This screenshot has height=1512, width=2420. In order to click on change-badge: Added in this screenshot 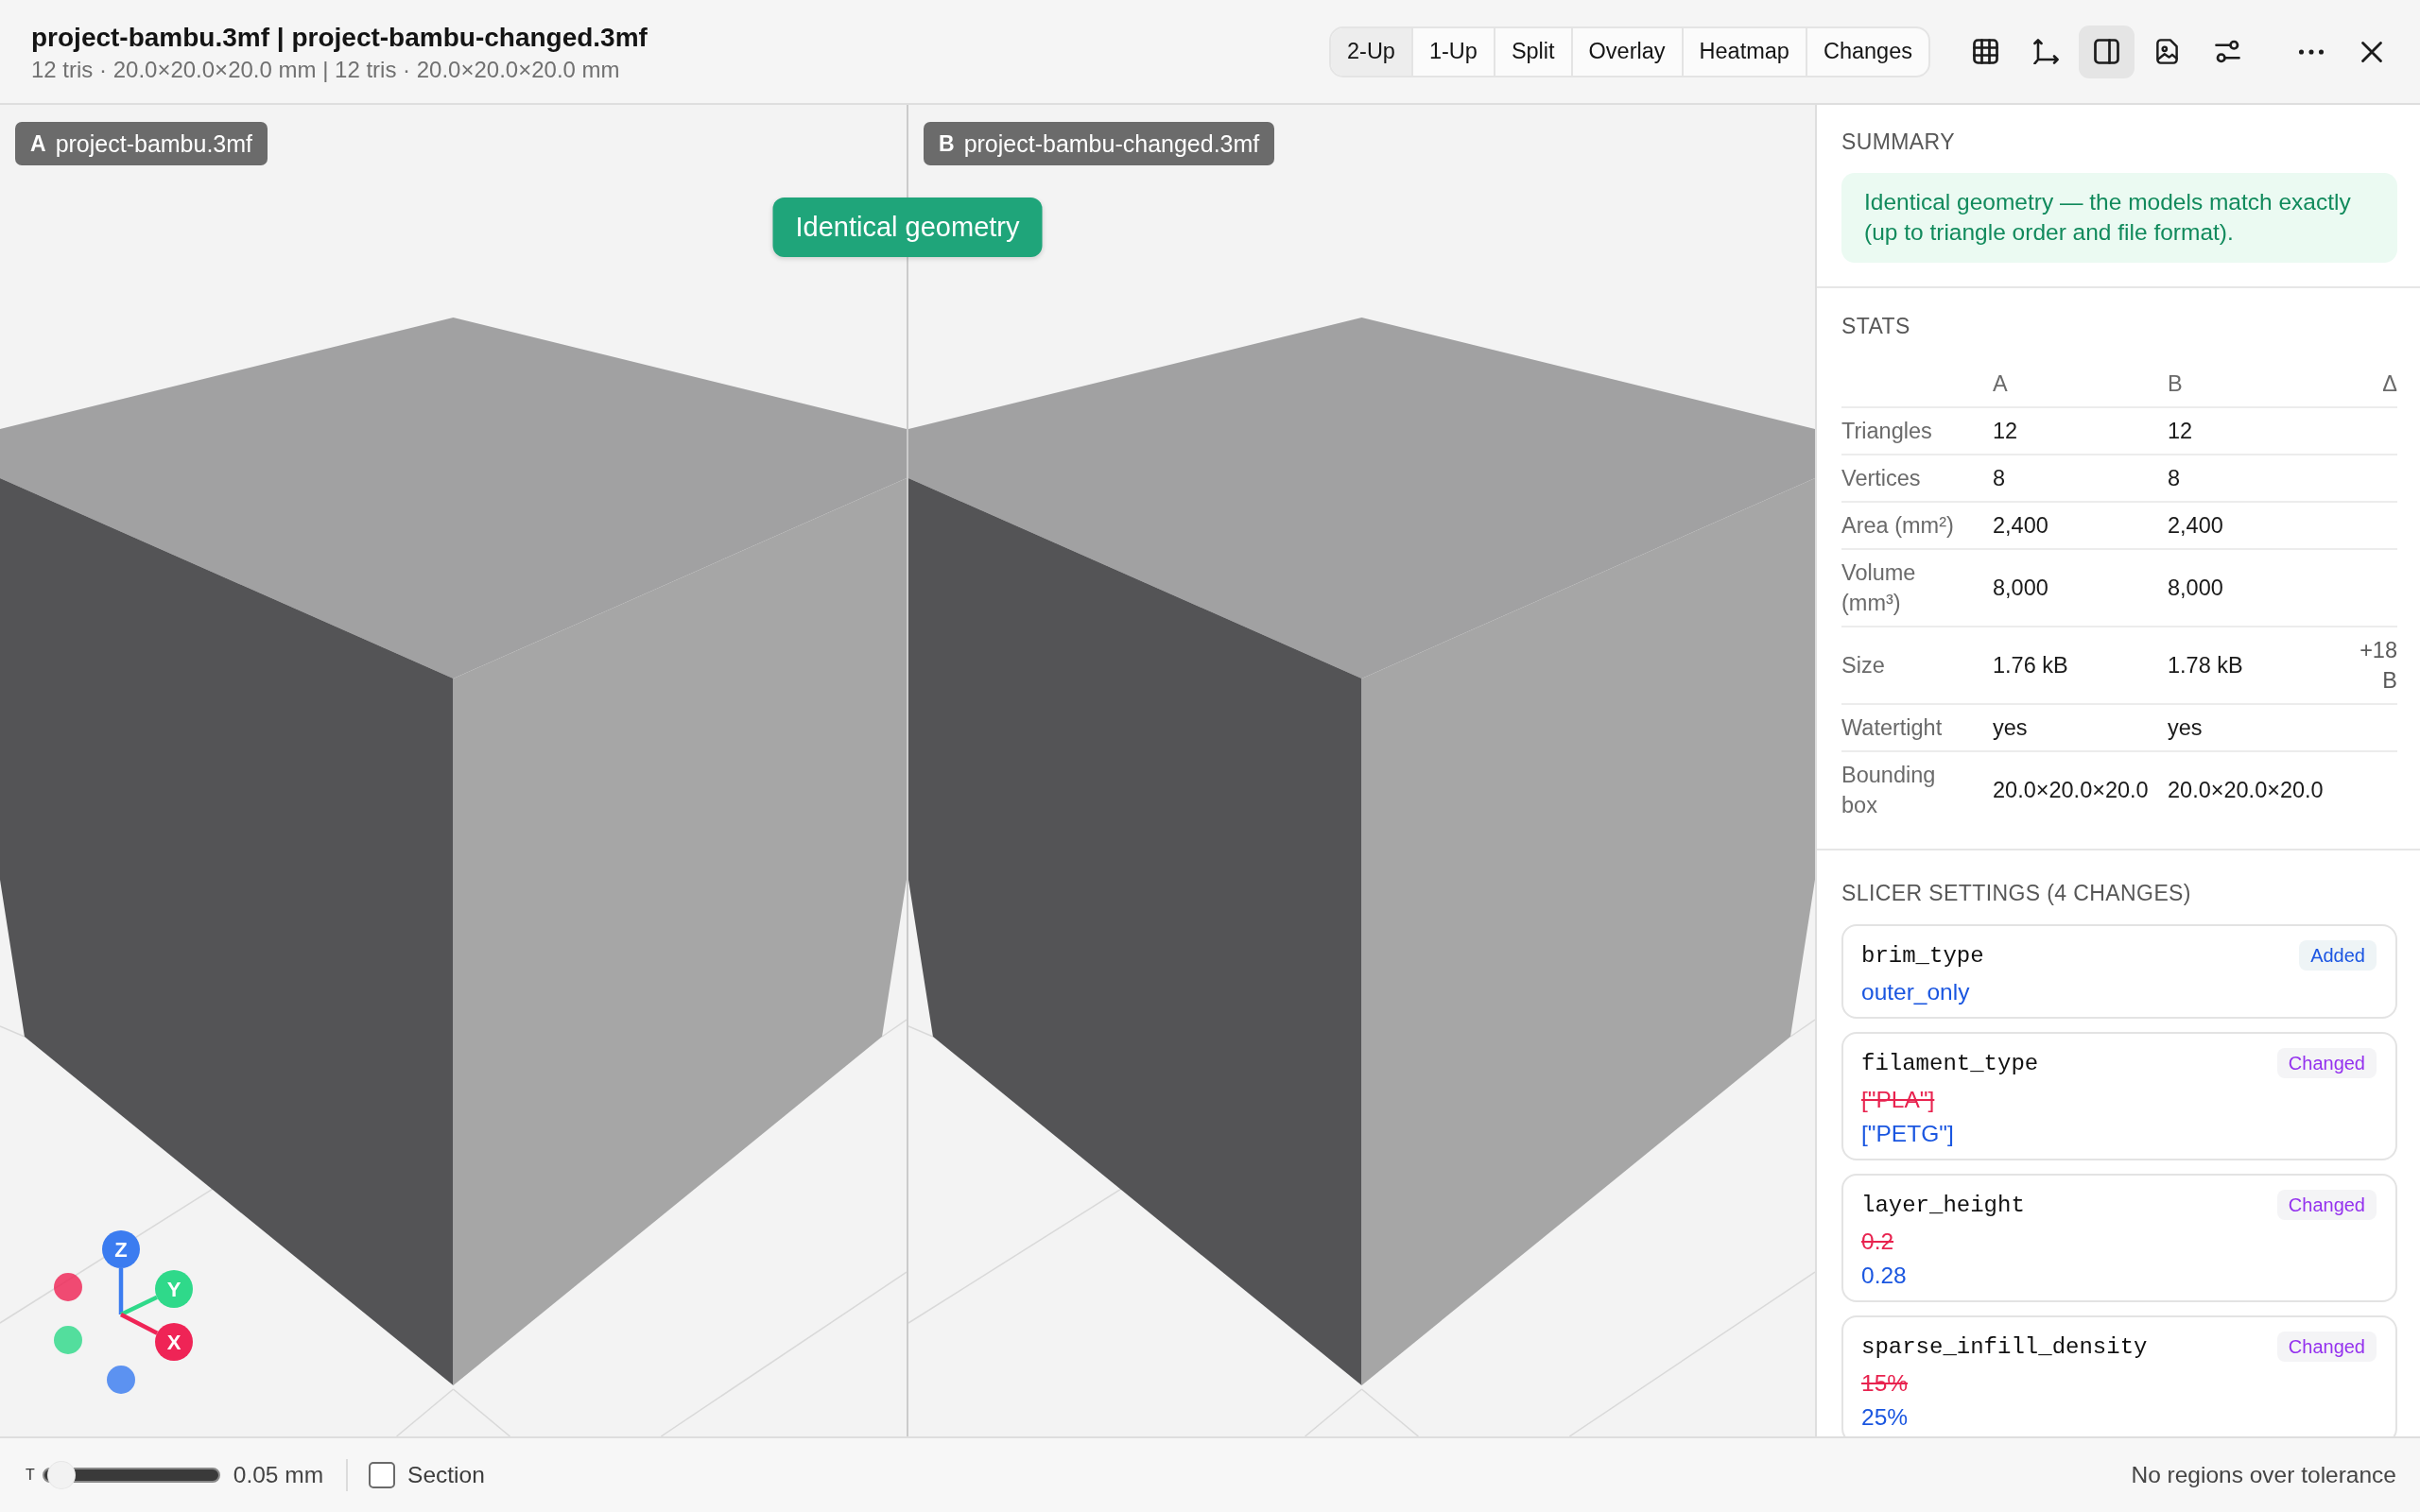, I will do `click(2338, 955)`.